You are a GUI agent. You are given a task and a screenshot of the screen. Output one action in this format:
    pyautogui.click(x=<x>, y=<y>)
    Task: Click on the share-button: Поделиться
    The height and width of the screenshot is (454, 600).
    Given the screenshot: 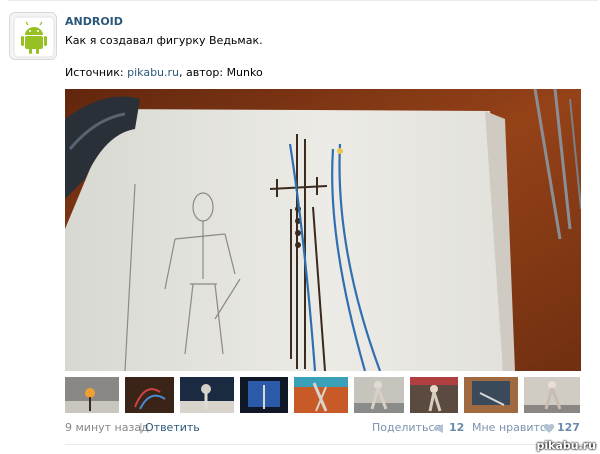 What is the action you would take?
    pyautogui.click(x=406, y=427)
    